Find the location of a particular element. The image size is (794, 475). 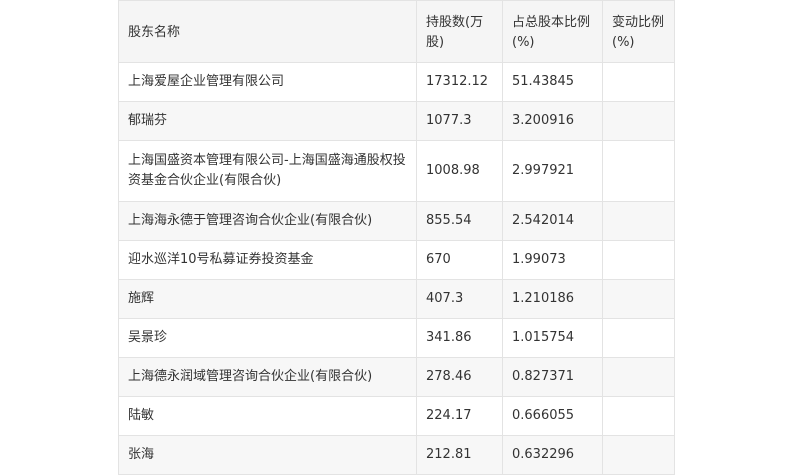

table-row: 上海德永润域管理咨询合伙企业(有限合伙) 278.46 0.827371 is located at coordinates (396, 377).